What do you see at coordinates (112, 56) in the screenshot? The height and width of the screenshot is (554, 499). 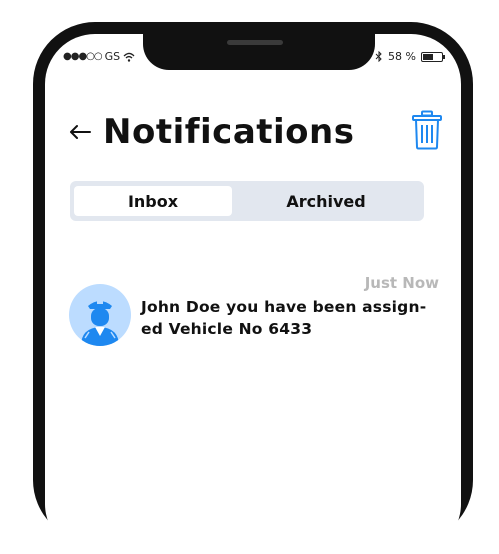 I see `carrier-label: GS` at bounding box center [112, 56].